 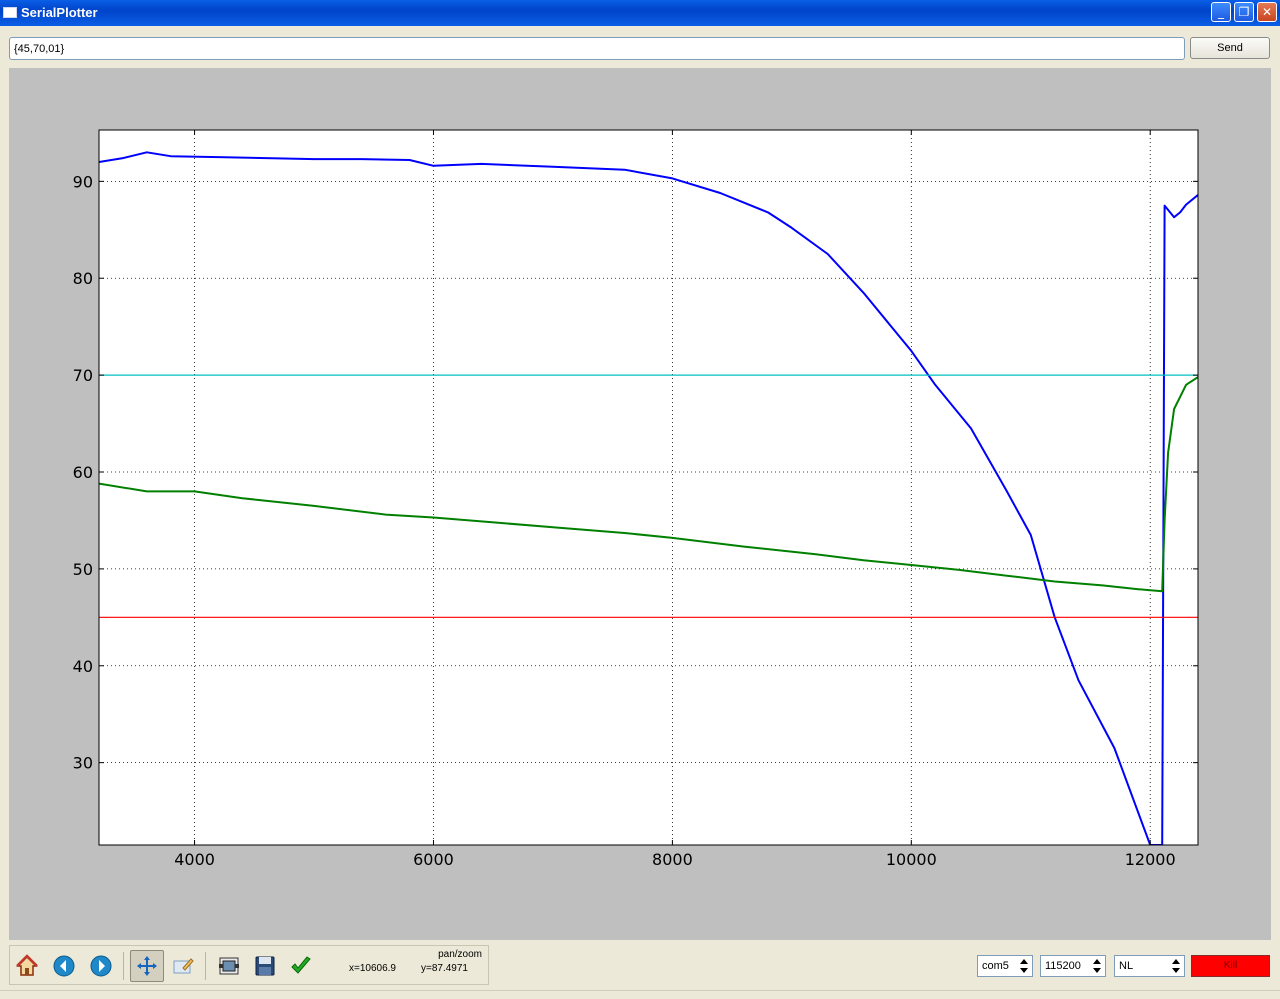 What do you see at coordinates (10, 12) in the screenshot?
I see `app-window-icon` at bounding box center [10, 12].